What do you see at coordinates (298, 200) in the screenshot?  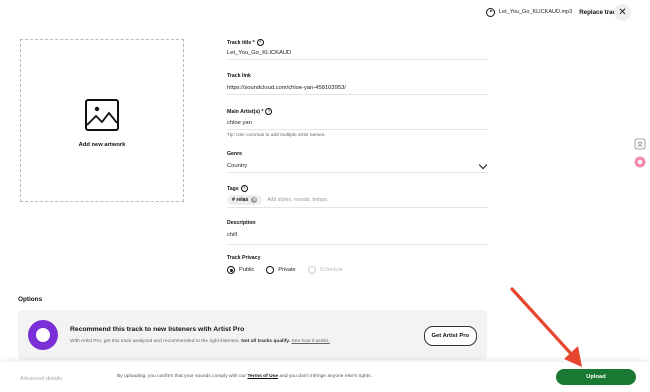 I see `tags-placeholder: Add styles, moods, tempo.` at bounding box center [298, 200].